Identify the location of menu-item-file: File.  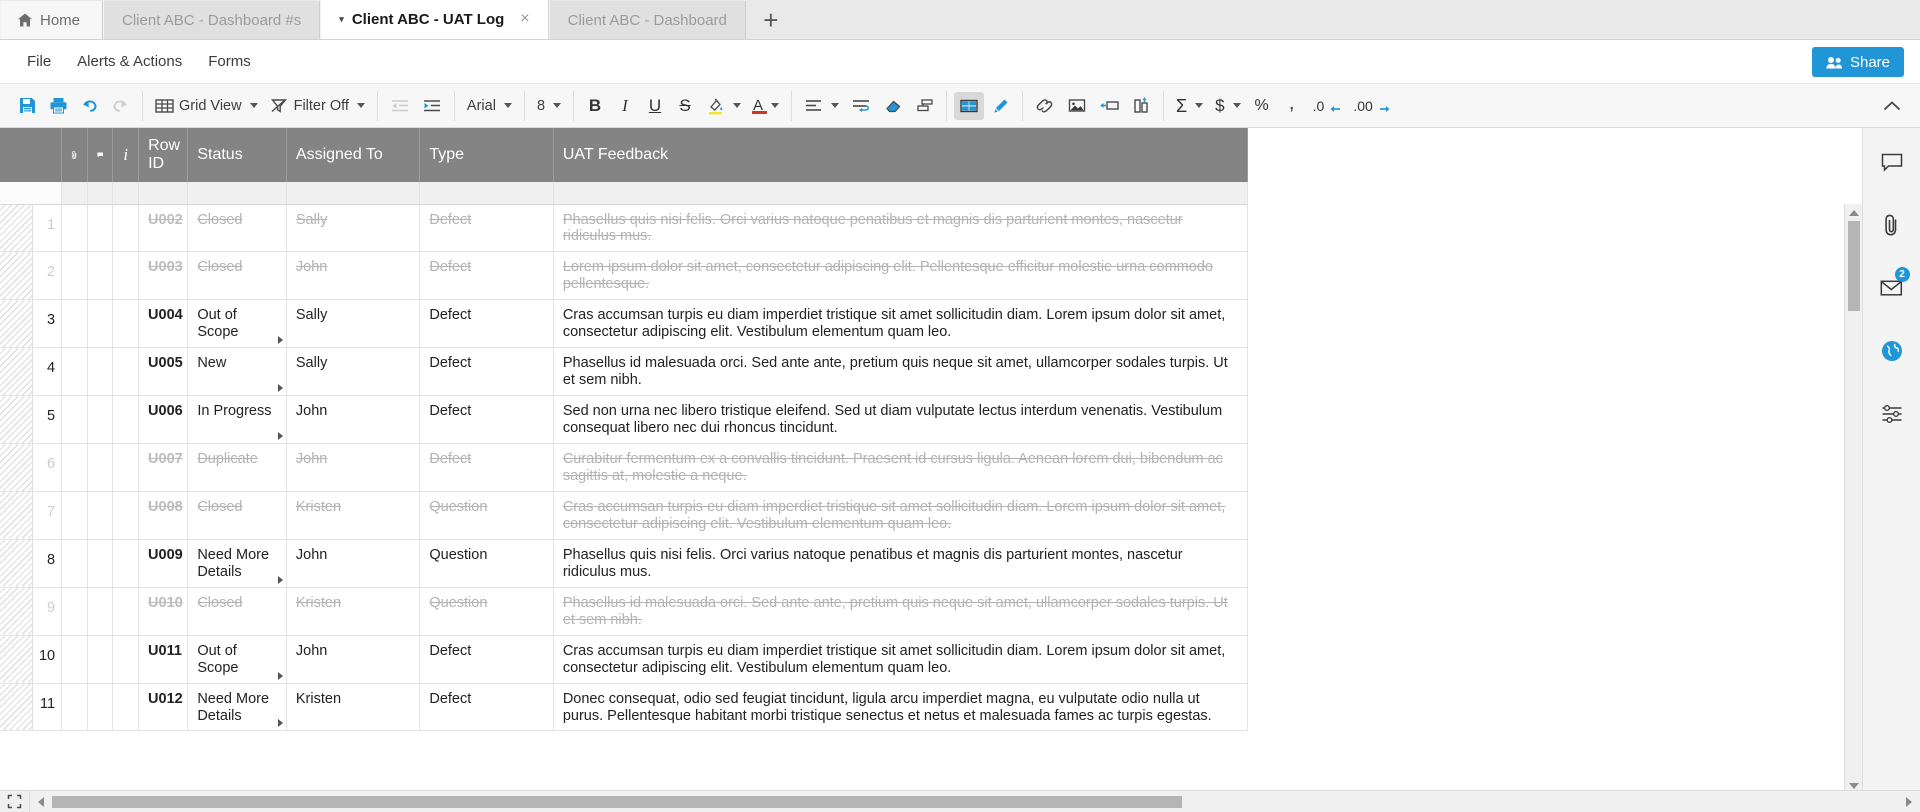
(39, 62).